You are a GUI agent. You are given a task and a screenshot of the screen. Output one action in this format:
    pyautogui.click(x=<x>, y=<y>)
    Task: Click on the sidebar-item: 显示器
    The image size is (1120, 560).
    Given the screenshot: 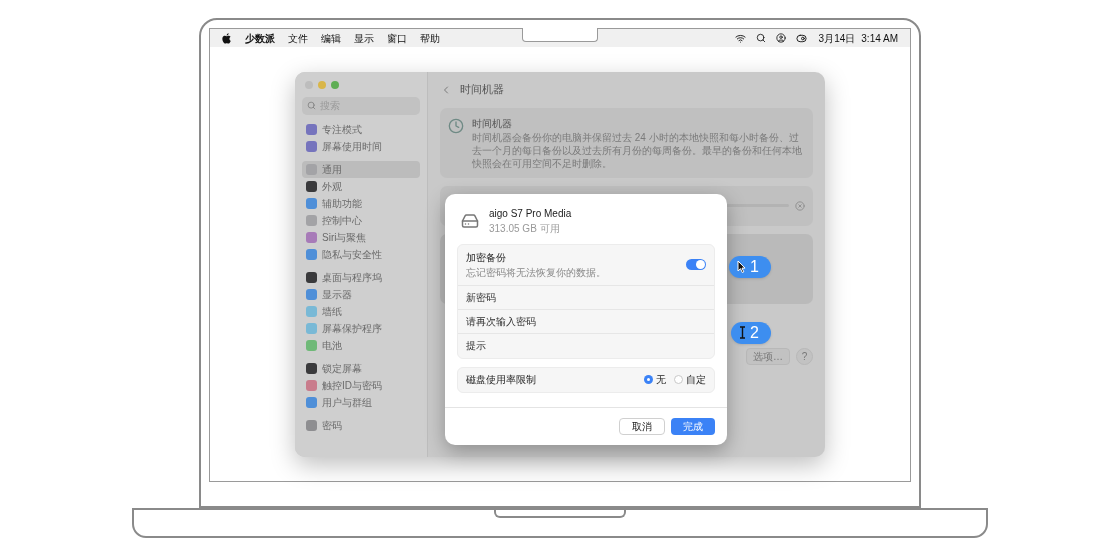 What is the action you would take?
    pyautogui.click(x=361, y=294)
    